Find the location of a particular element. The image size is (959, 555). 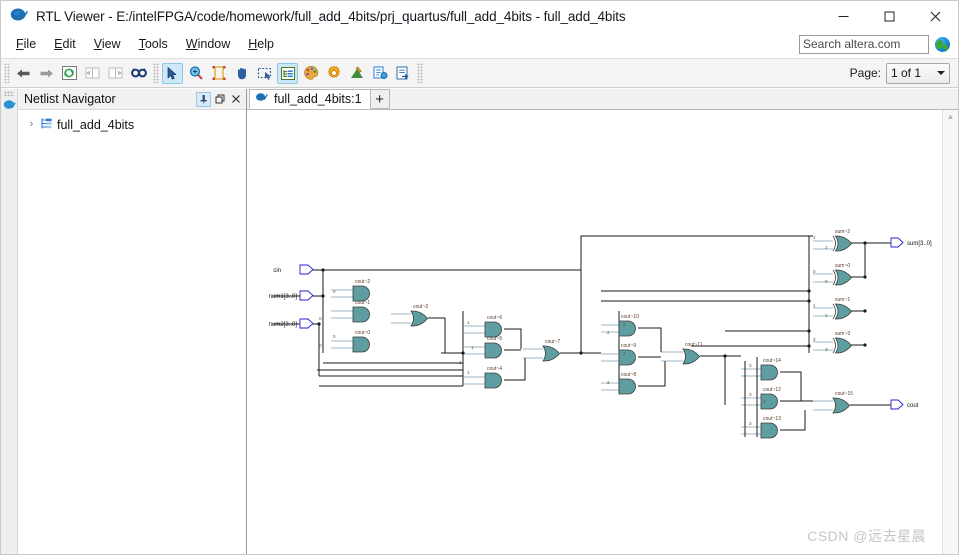

minimize-button is located at coordinates (843, 16).